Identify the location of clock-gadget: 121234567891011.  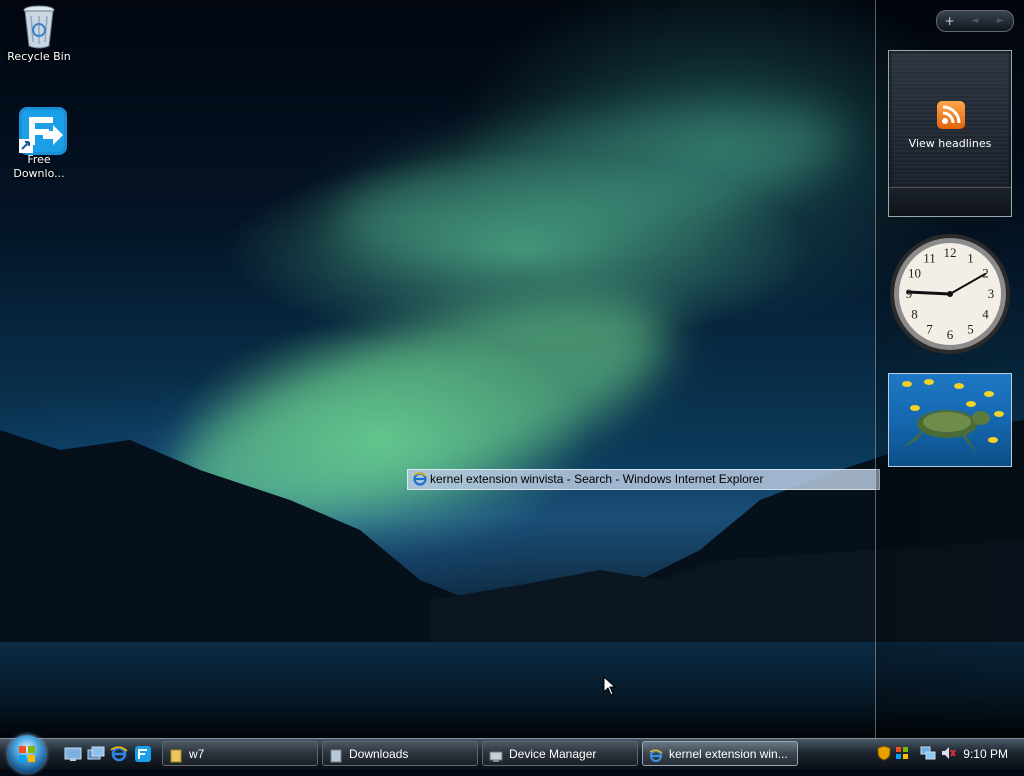
(950, 294).